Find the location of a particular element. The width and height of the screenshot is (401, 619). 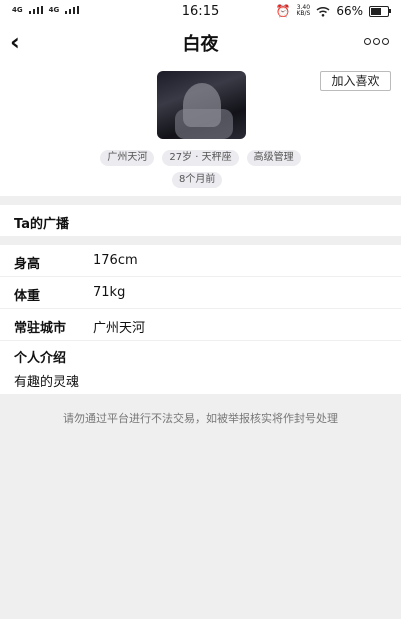

profile-tags: 广州天河 27岁 · 天秤座 高级管理 is located at coordinates (200, 158).